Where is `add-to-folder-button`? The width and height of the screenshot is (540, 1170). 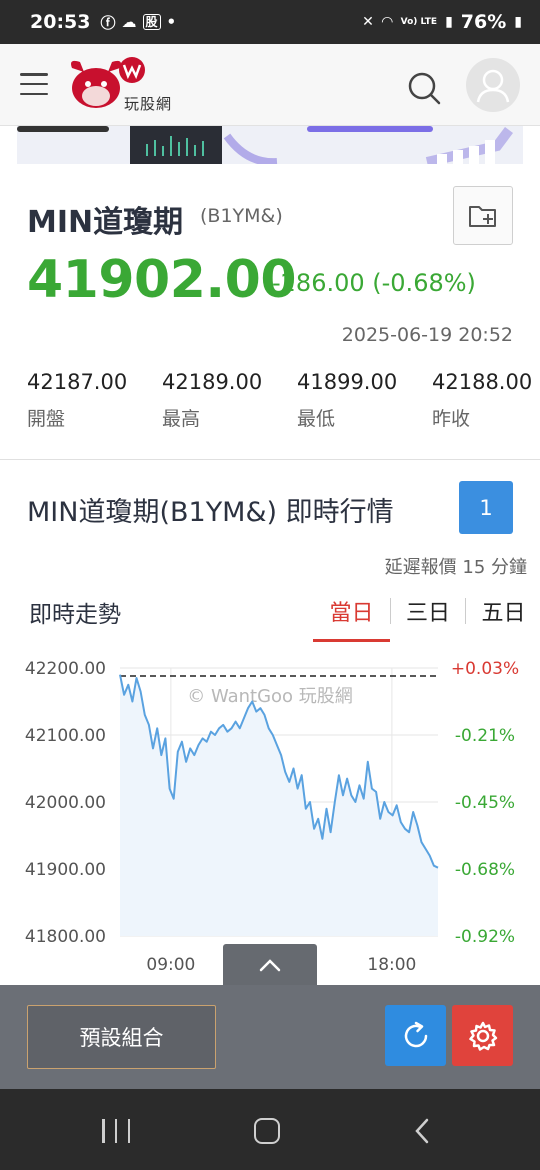 add-to-folder-button is located at coordinates (483, 215).